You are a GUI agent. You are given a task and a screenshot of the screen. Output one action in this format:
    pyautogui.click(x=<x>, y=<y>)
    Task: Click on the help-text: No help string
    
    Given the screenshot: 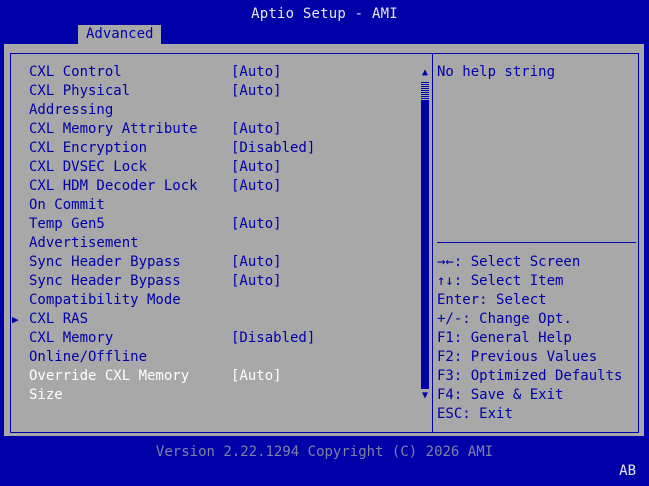 What is the action you would take?
    pyautogui.click(x=496, y=72)
    